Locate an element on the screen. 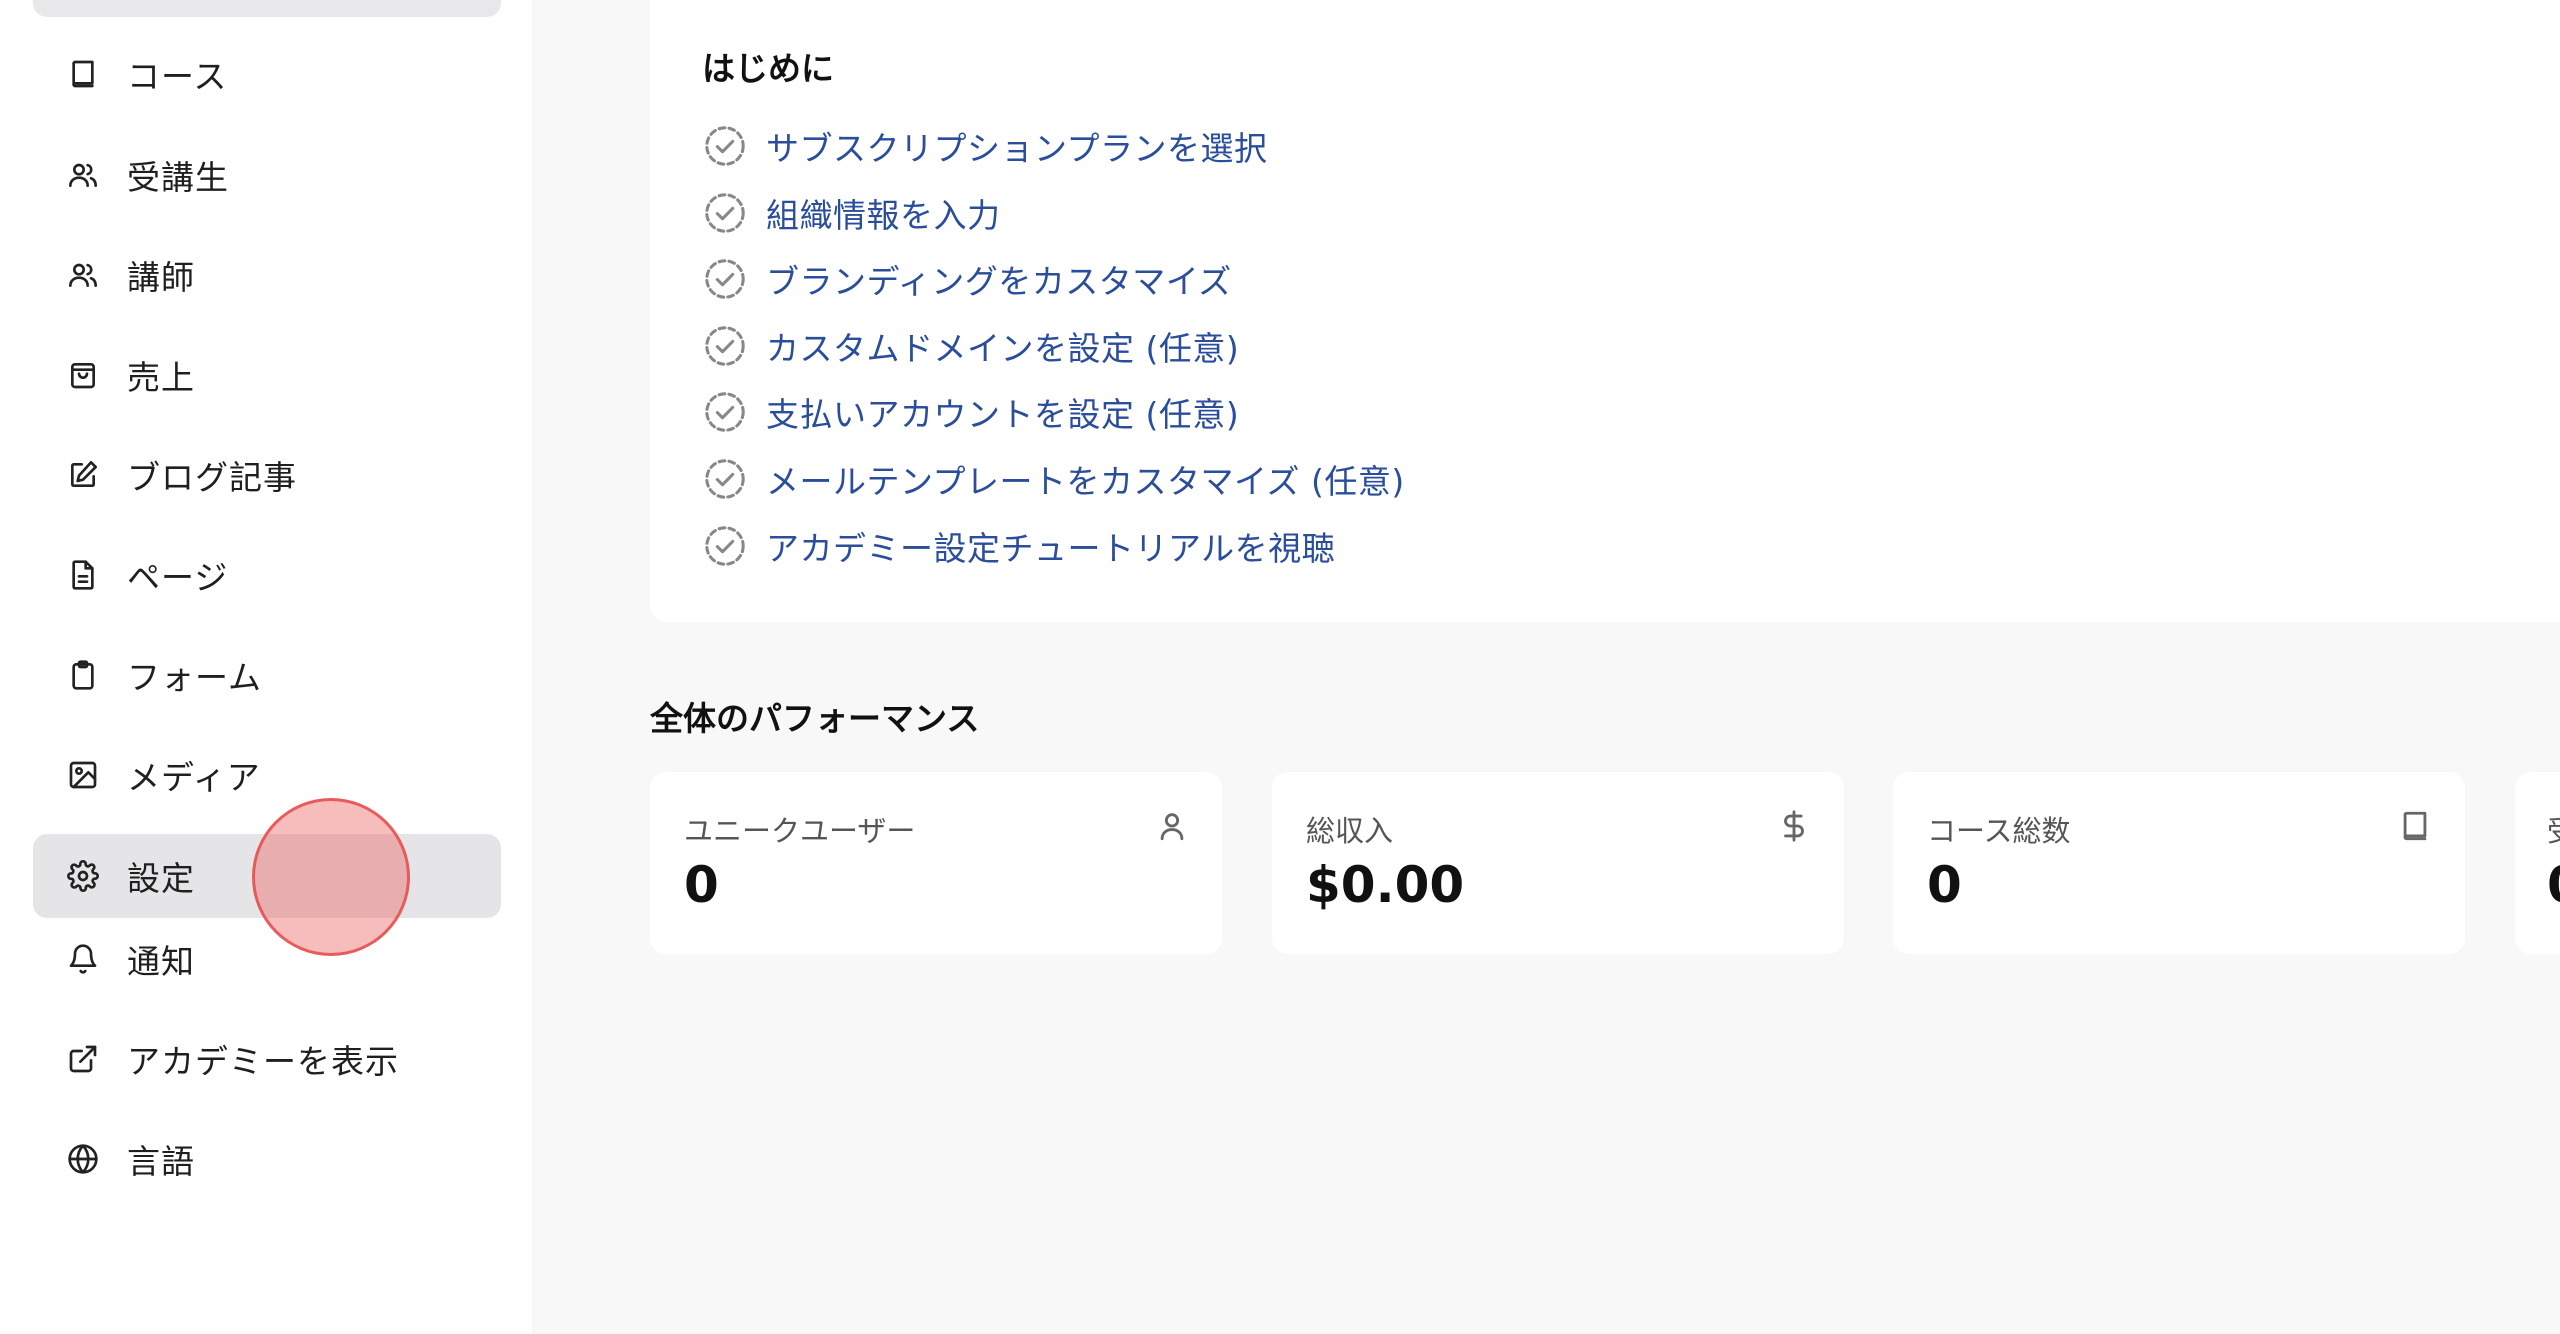 This screenshot has height=1334, width=2560. stat-card-partial: 受 0 is located at coordinates (2537, 863).